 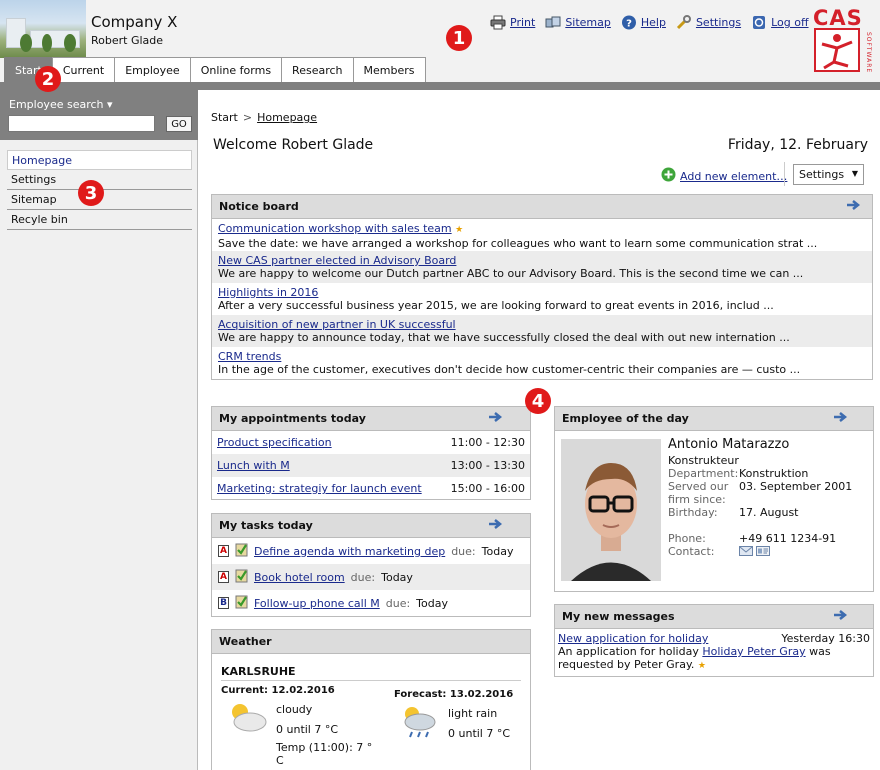 I want to click on field-value: 03. September 2001, so click(x=796, y=486).